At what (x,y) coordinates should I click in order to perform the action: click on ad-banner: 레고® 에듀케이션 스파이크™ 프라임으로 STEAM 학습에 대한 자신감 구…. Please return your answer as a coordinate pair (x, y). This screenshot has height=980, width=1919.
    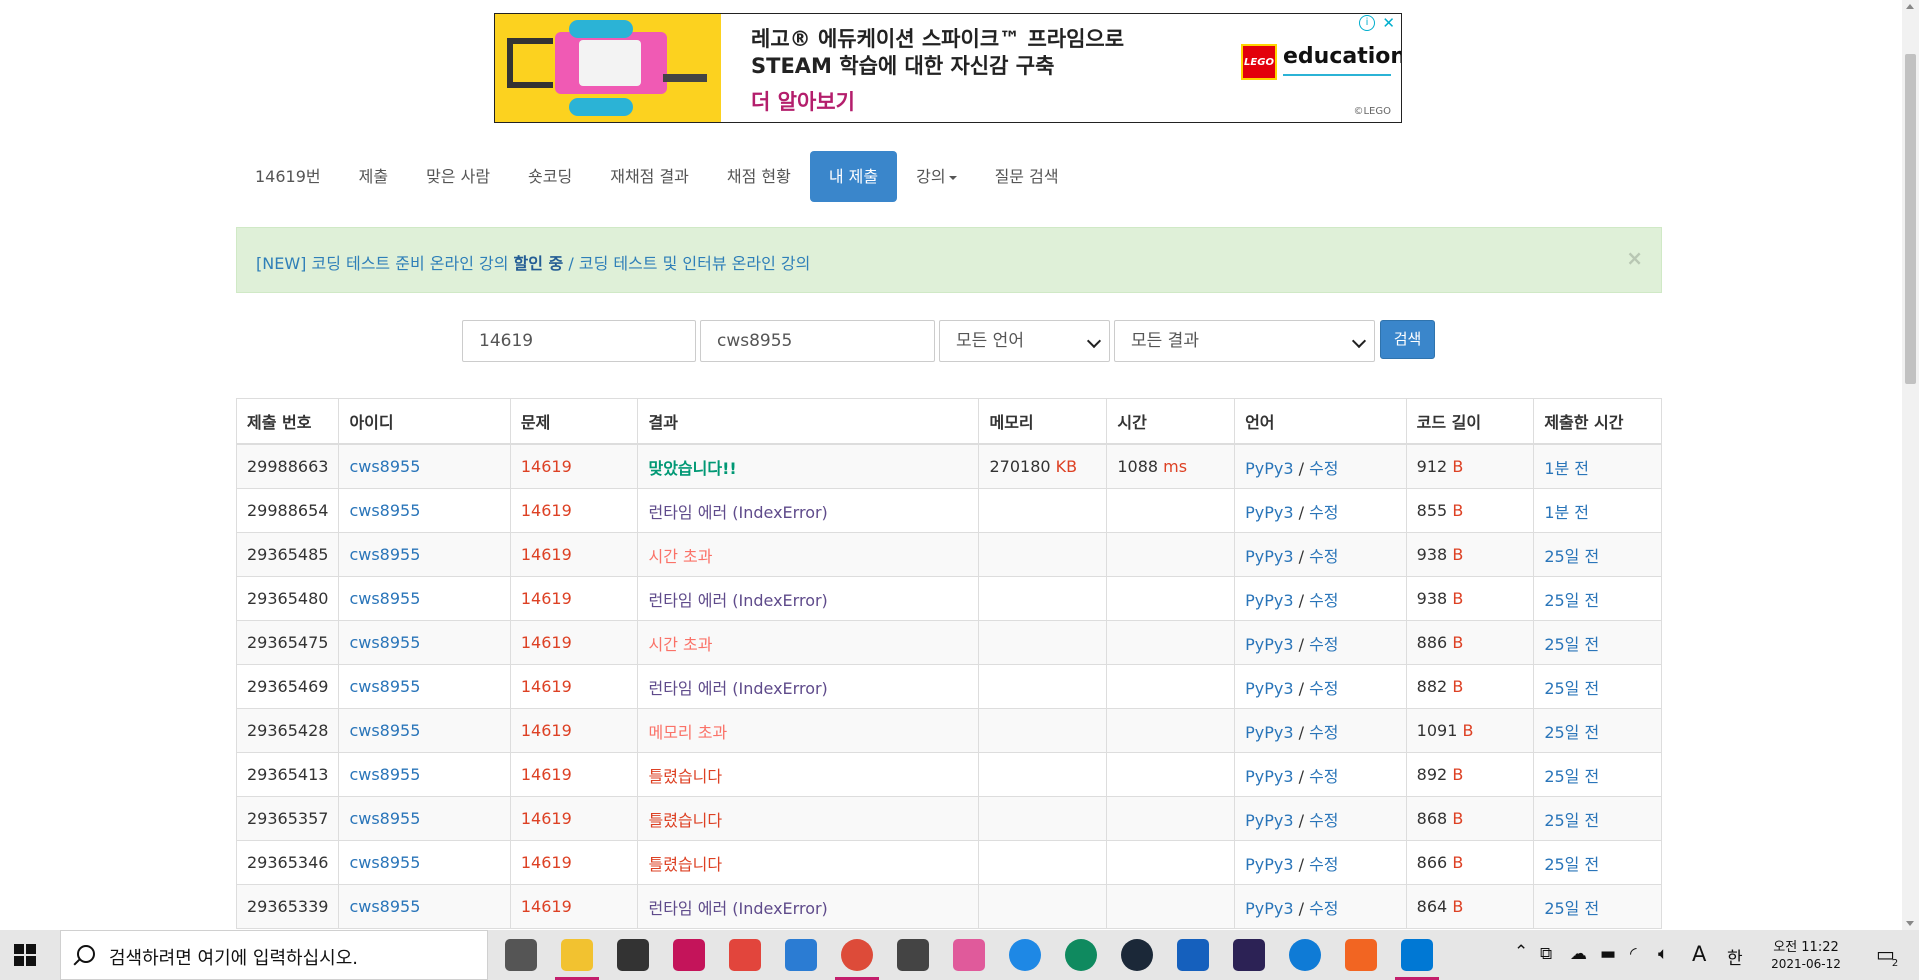
    Looking at the image, I should click on (948, 68).